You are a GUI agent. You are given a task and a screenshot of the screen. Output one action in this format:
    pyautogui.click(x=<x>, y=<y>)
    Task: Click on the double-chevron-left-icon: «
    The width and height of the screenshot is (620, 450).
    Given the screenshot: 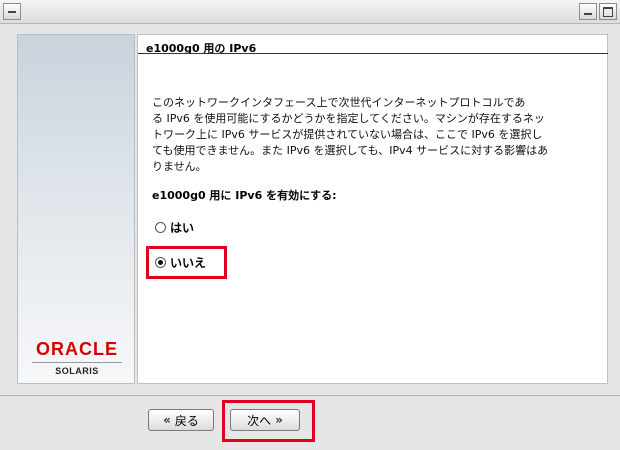 What is the action you would take?
    pyautogui.click(x=167, y=420)
    